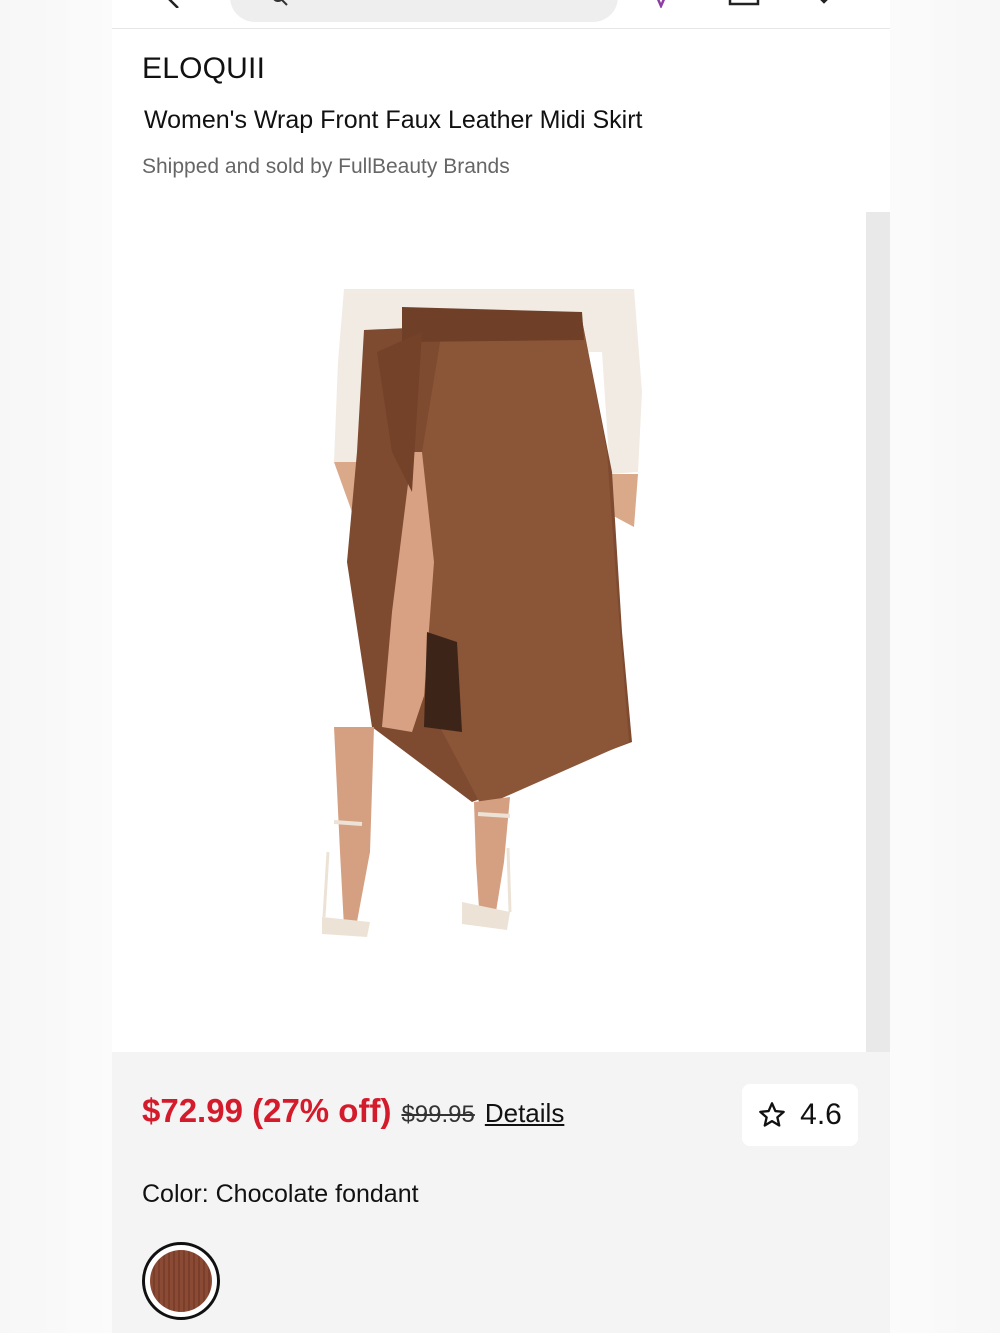 This screenshot has width=1000, height=1333. Describe the element at coordinates (326, 166) in the screenshot. I see `seller-info: Shipped and sold by FullBeauty Brands` at that location.